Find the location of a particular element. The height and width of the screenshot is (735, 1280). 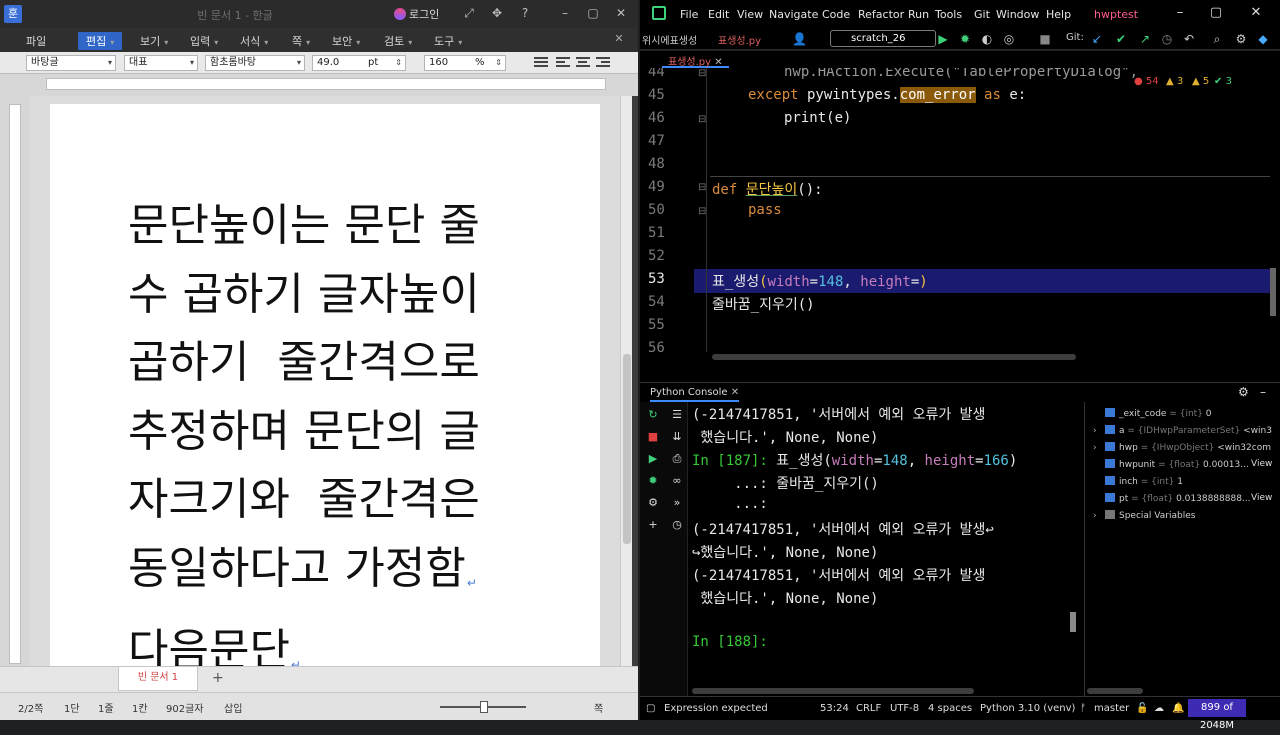

tab-document: 빈 문서 1 is located at coordinates (158, 679).